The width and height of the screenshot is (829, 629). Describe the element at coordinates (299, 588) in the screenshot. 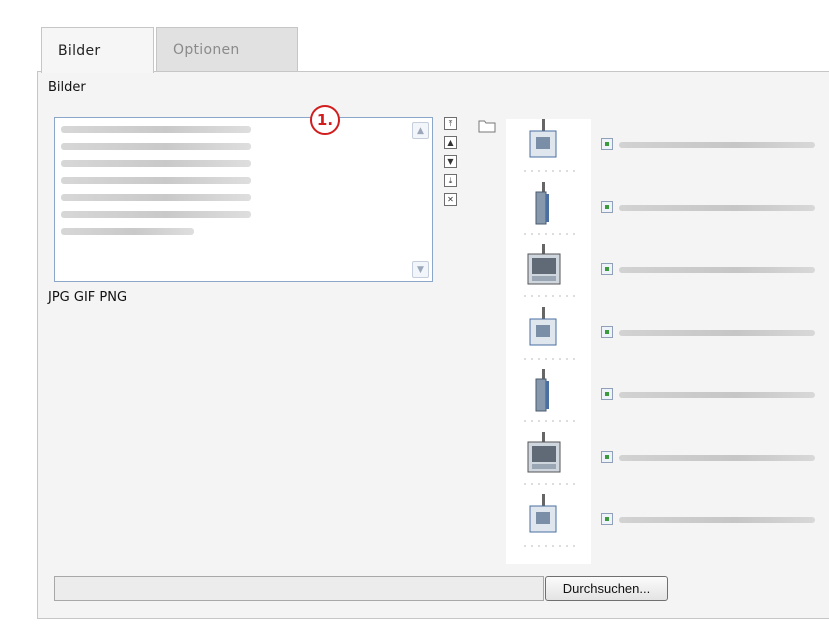

I see `file-path-input` at that location.